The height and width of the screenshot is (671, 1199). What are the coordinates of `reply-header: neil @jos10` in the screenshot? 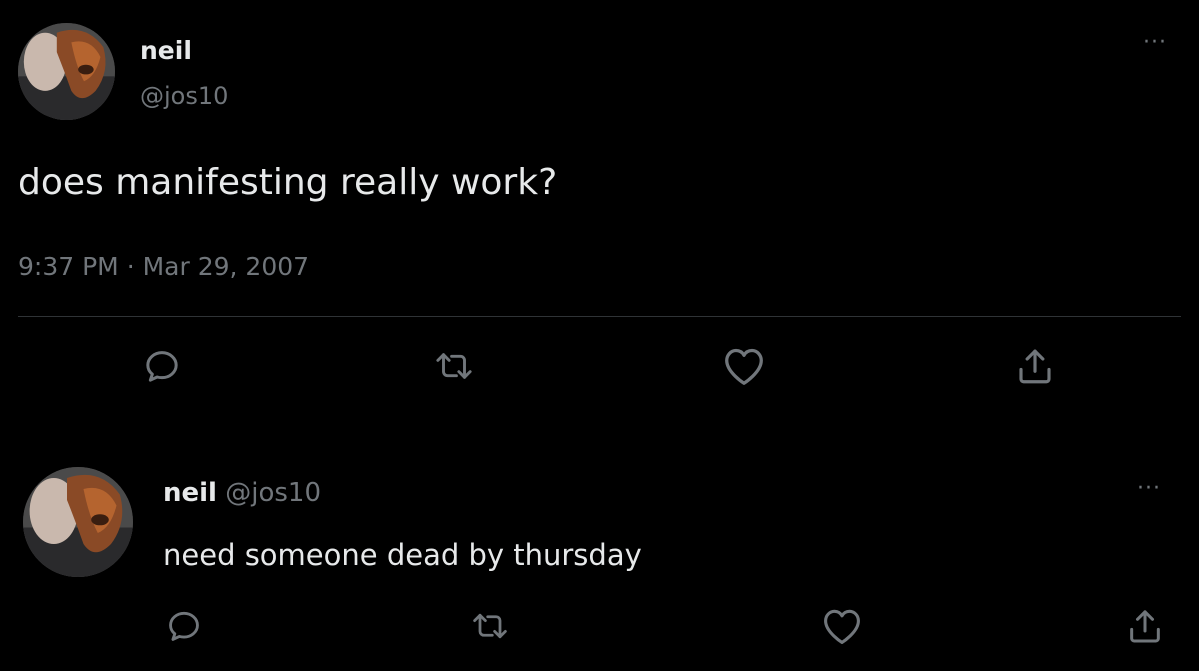 It's located at (242, 493).